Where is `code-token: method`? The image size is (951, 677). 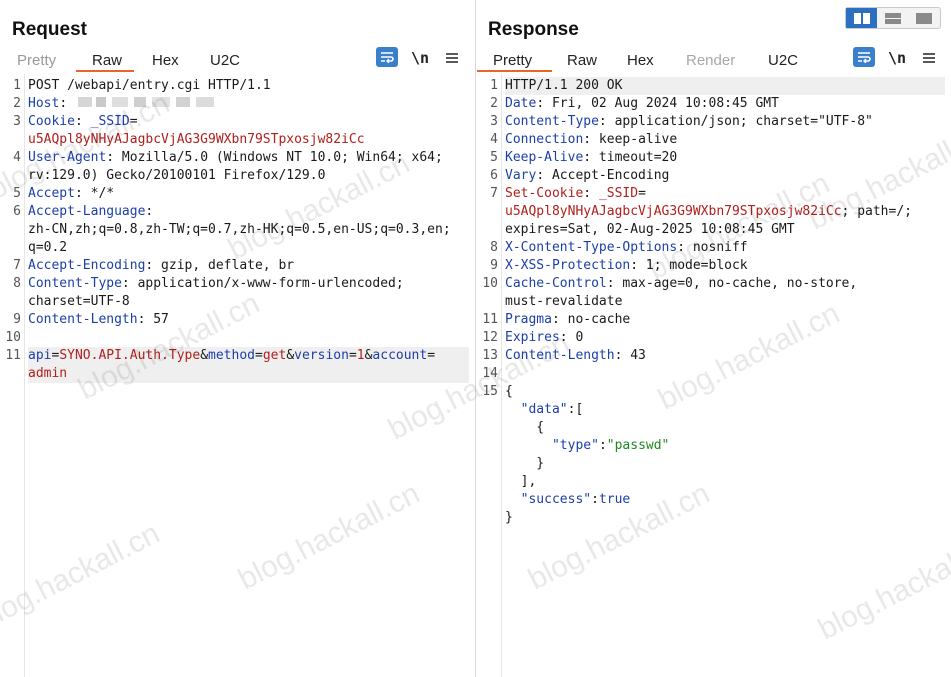 code-token: method is located at coordinates (231, 355).